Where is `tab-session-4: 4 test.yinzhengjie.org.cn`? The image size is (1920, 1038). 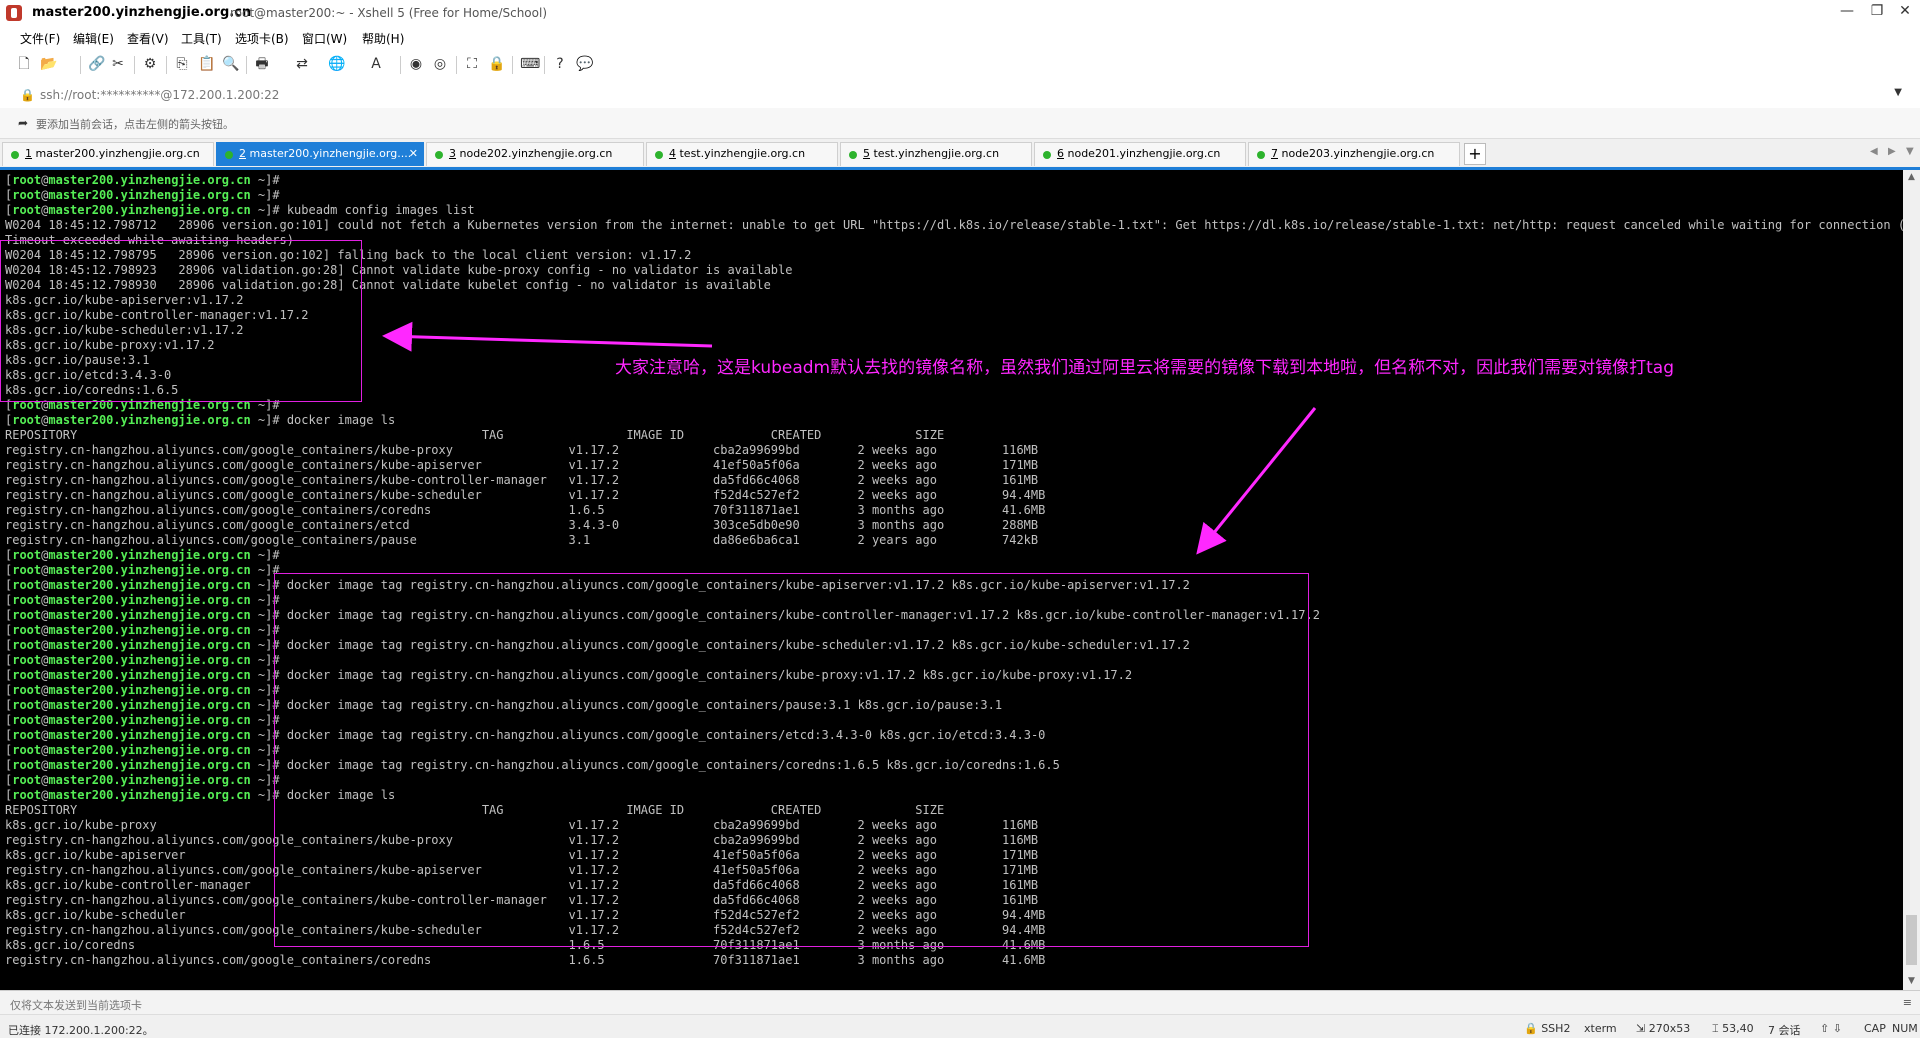 tab-session-4: 4 test.yinzhengjie.org.cn is located at coordinates (742, 154).